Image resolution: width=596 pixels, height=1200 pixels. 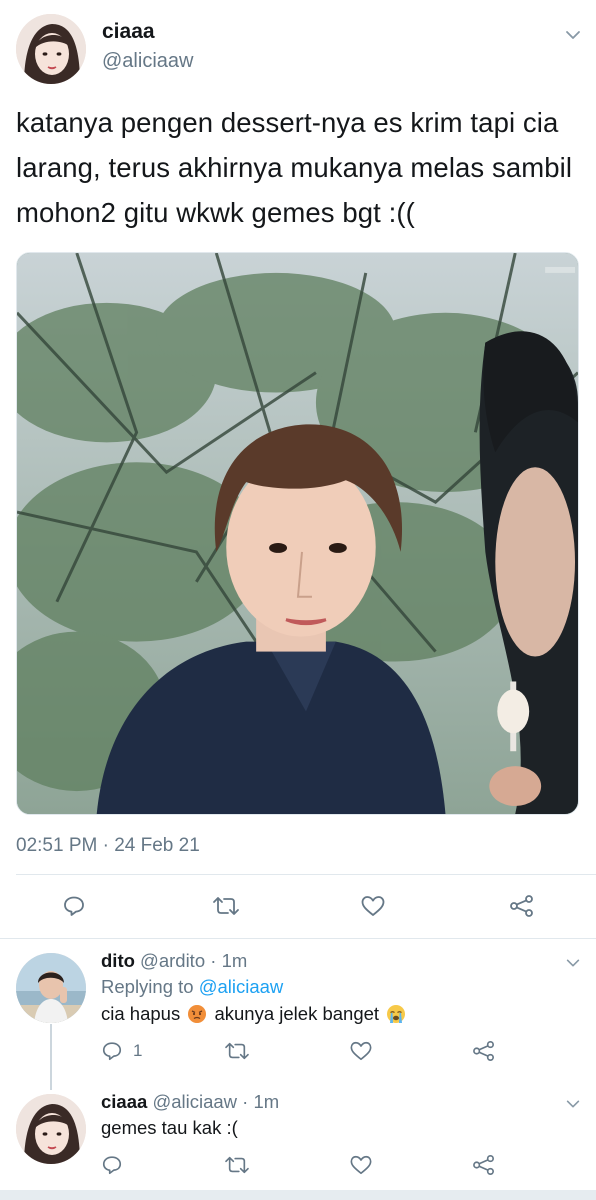 I want to click on reply-display-name: dito, so click(x=118, y=960).